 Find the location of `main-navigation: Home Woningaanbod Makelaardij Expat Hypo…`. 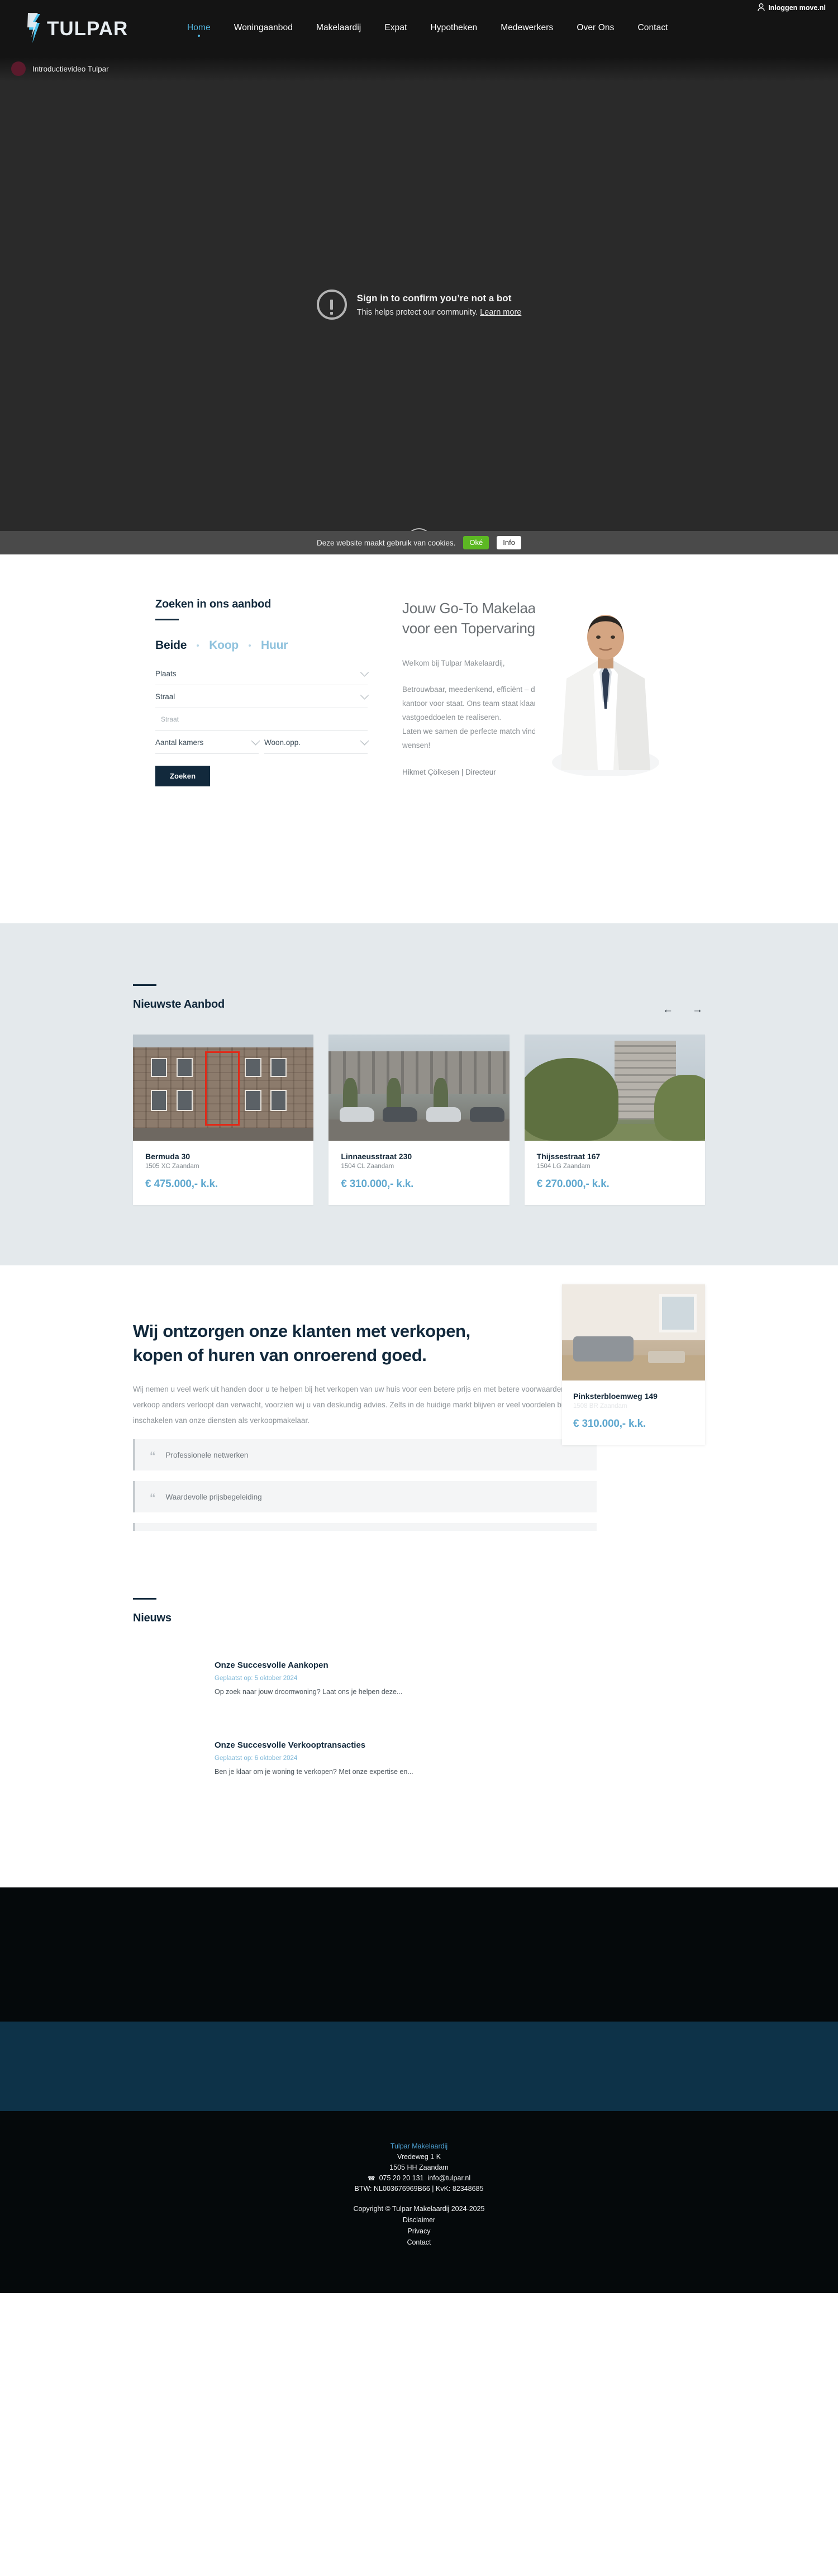

main-navigation: Home Woningaanbod Makelaardij Expat Hypo… is located at coordinates (427, 29).